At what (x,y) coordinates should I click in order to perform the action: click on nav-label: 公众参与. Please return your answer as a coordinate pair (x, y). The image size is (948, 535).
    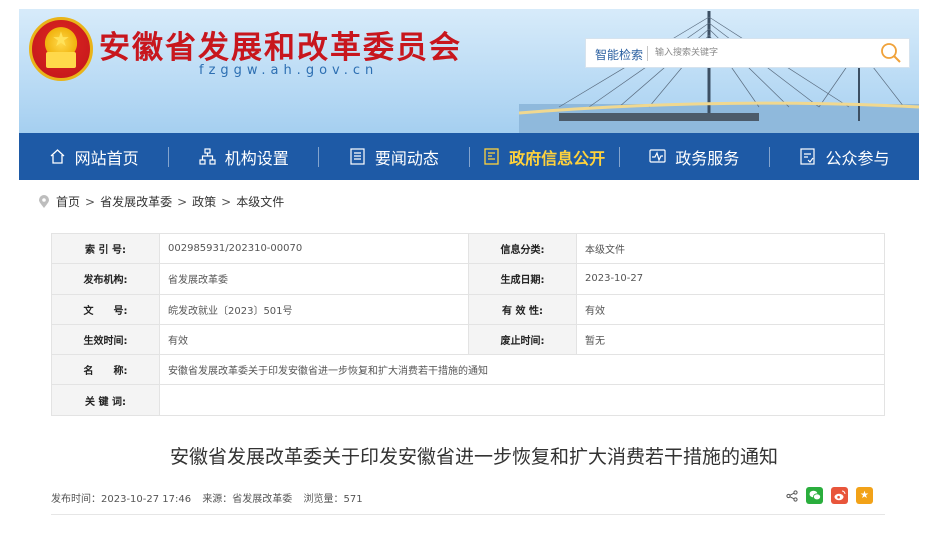
    Looking at the image, I should click on (857, 158).